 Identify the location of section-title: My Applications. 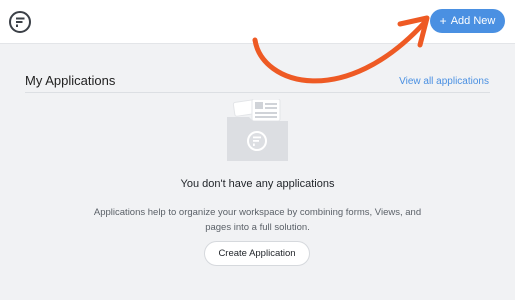
(70, 80).